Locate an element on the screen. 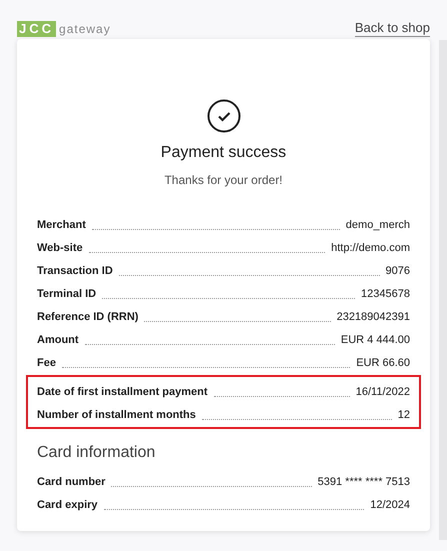 The height and width of the screenshot is (551, 447). detail-label: Transaction ID is located at coordinates (75, 271).